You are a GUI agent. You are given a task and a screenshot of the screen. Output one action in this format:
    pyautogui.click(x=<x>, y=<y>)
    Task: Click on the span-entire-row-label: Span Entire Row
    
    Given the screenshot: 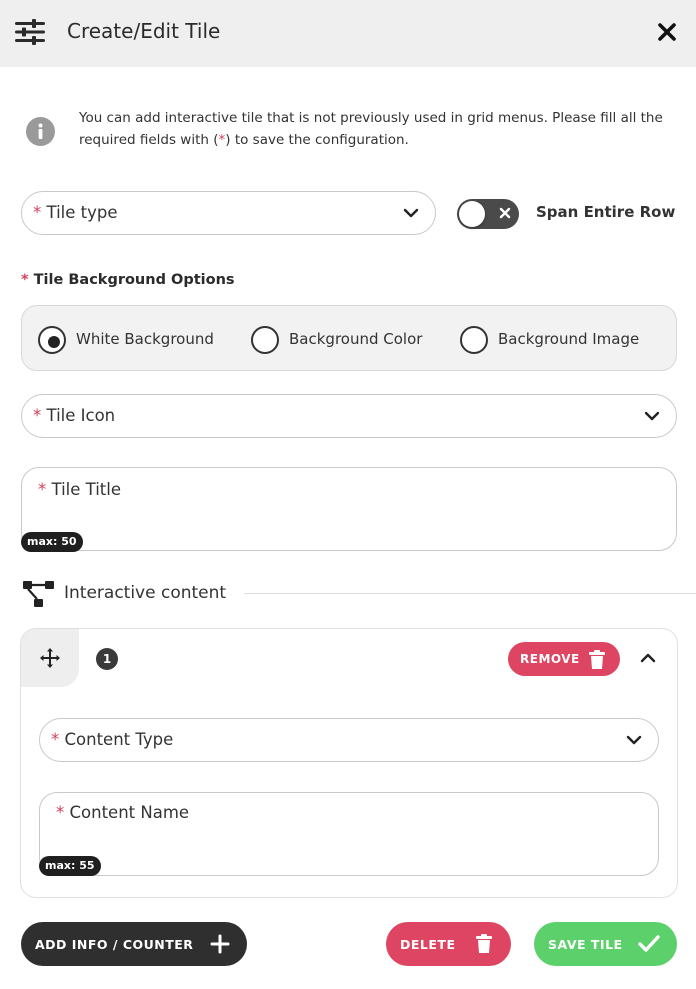 What is the action you would take?
    pyautogui.click(x=606, y=212)
    